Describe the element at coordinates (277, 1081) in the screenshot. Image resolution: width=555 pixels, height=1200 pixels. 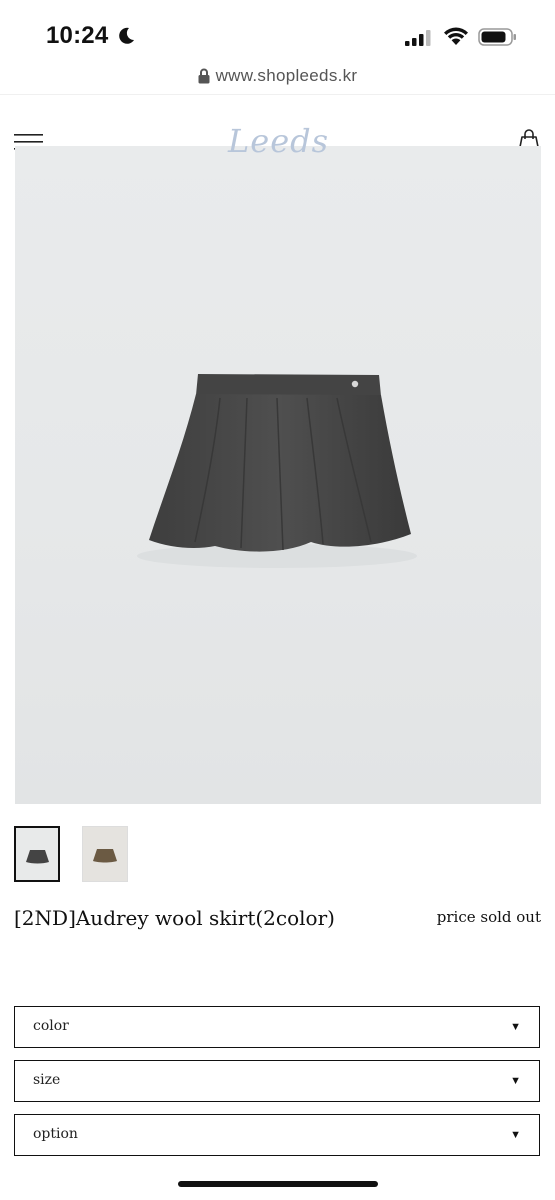
I see `size-select: size ▼` at that location.